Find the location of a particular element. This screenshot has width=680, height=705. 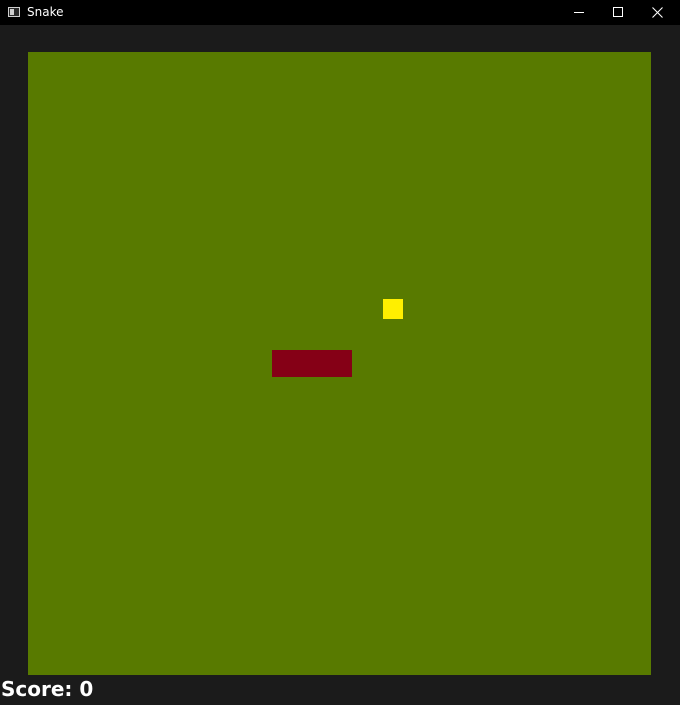

minimize-icon is located at coordinates (579, 12).